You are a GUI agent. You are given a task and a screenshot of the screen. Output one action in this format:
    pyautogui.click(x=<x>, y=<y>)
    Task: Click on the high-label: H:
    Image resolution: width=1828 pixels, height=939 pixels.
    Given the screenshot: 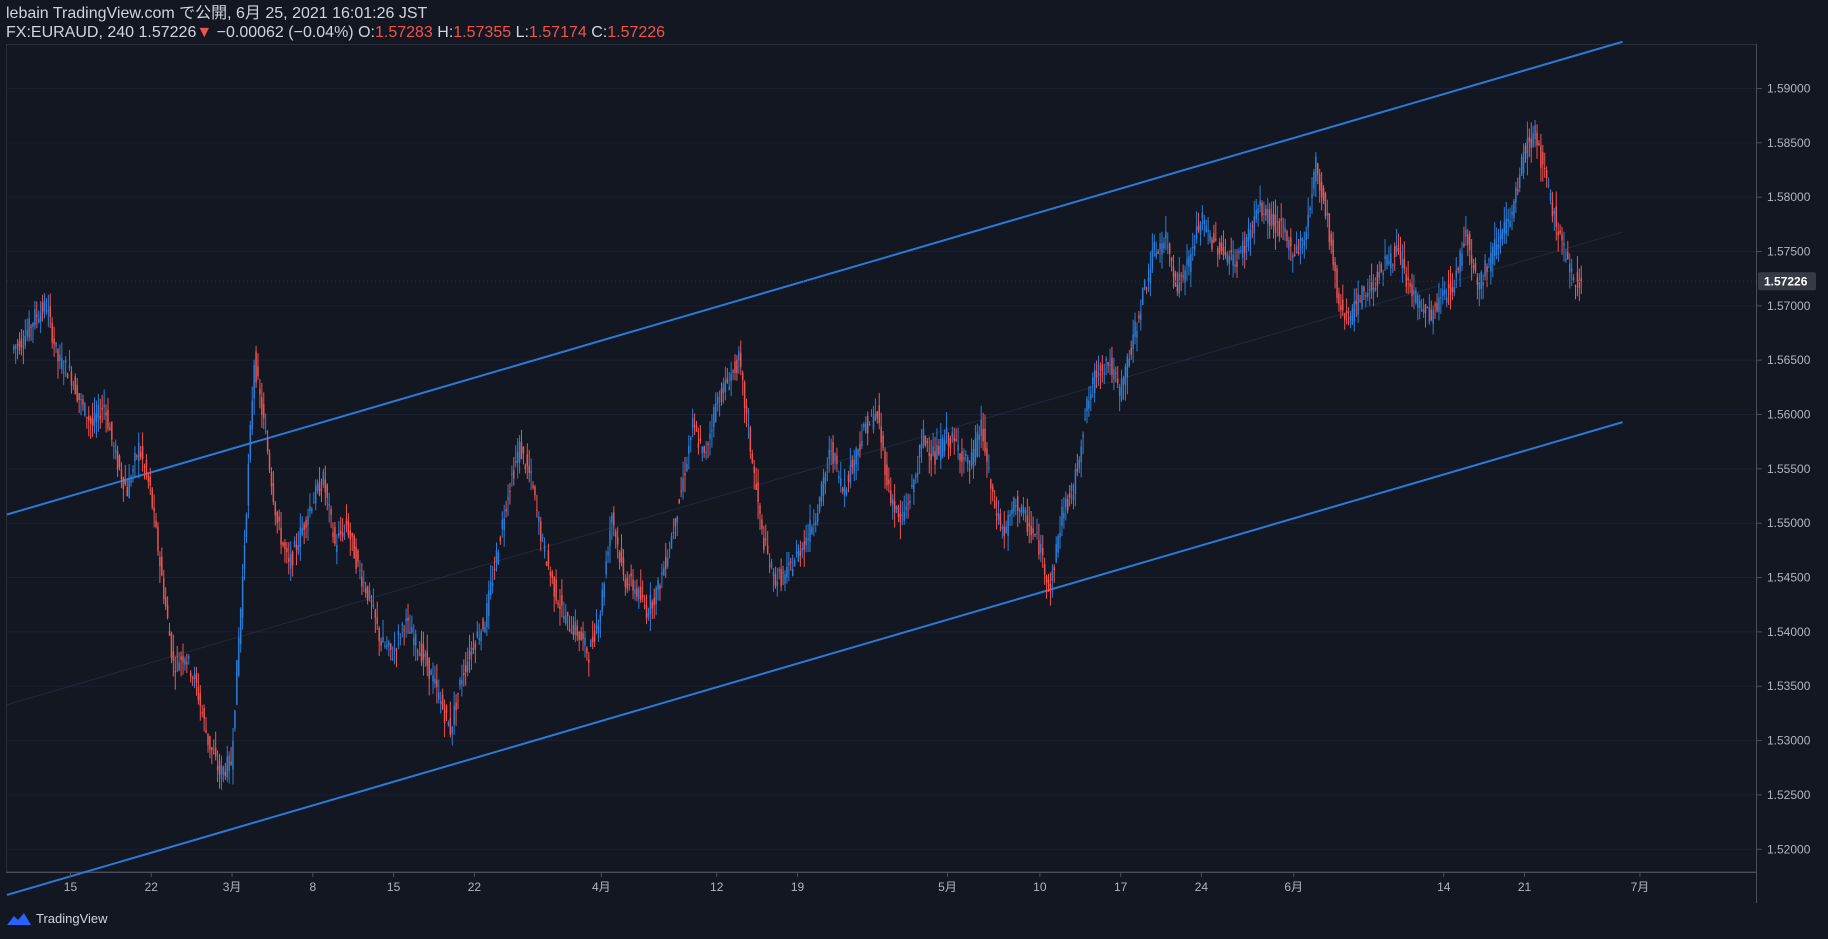 What is the action you would take?
    pyautogui.click(x=445, y=32)
    